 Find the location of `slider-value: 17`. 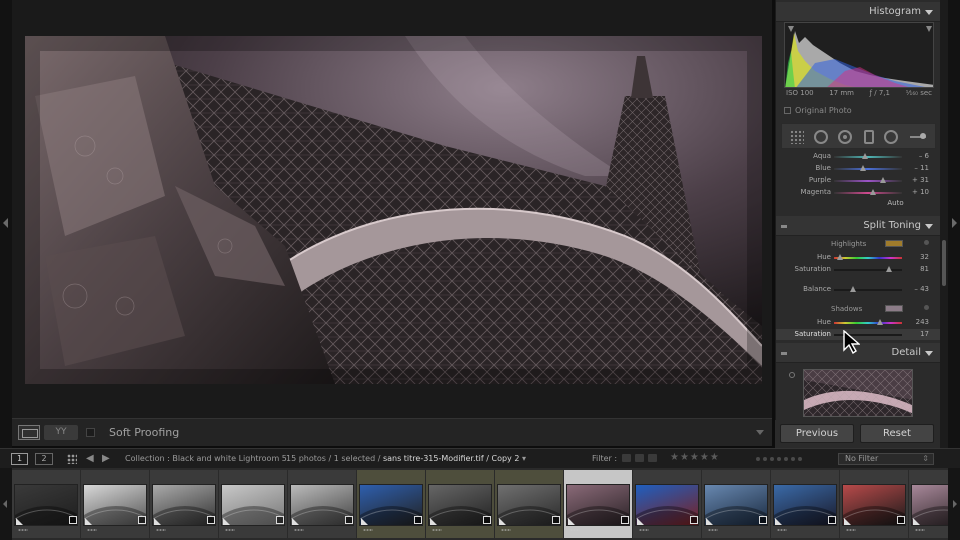

slider-value: 17 is located at coordinates (924, 334).